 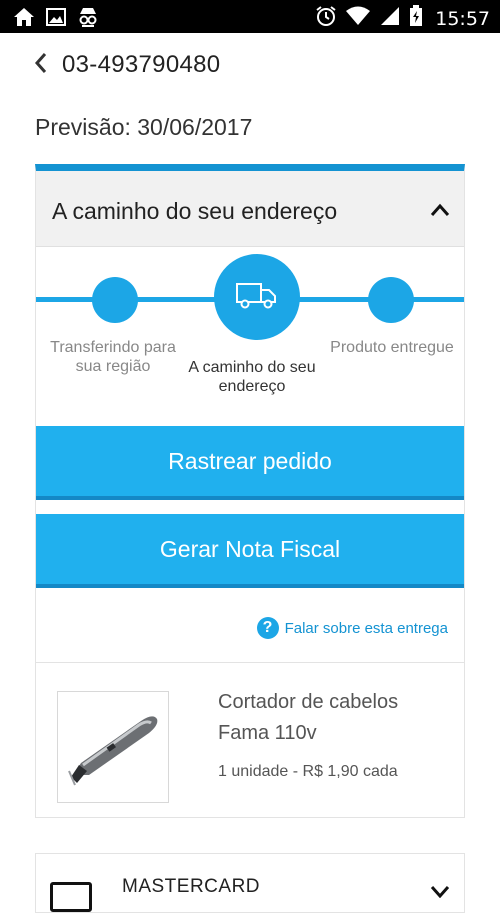 What do you see at coordinates (41, 65) in the screenshot?
I see `chevron-left-icon` at bounding box center [41, 65].